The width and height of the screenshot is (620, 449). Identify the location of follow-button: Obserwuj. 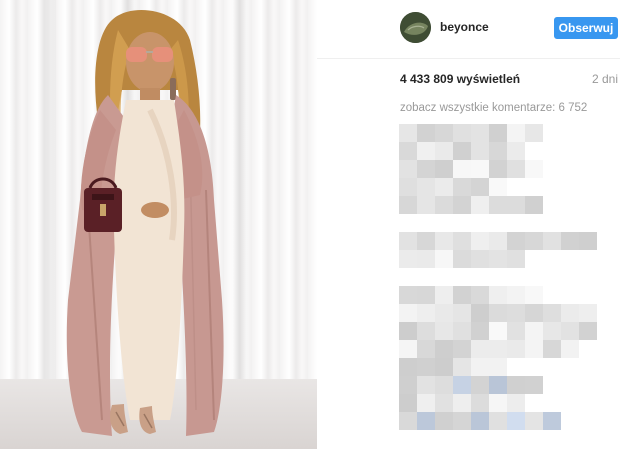
(586, 28).